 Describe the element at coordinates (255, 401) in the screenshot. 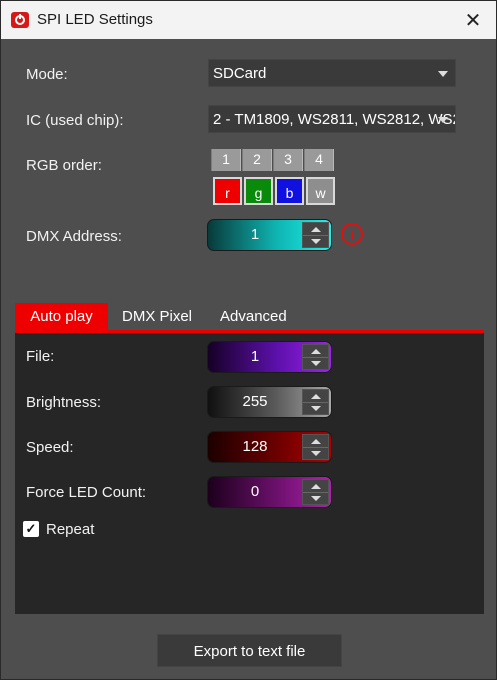

I see `brightness-value: 255` at that location.